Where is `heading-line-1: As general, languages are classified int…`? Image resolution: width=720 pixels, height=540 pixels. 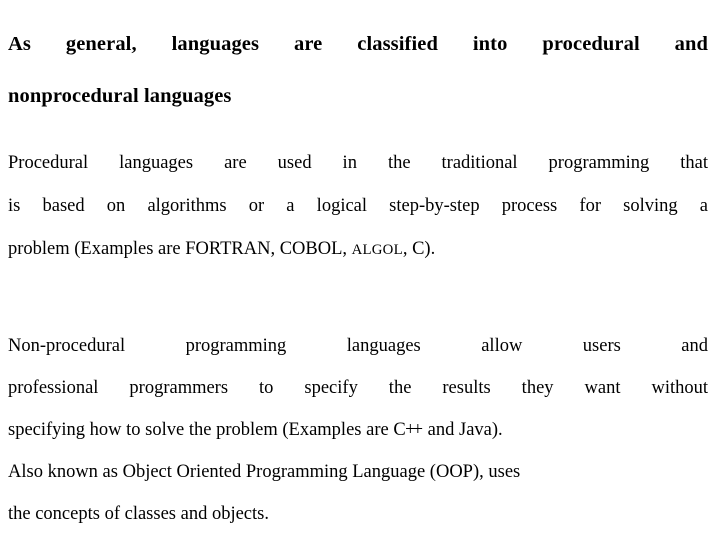 heading-line-1: As general, languages are classified int… is located at coordinates (358, 44).